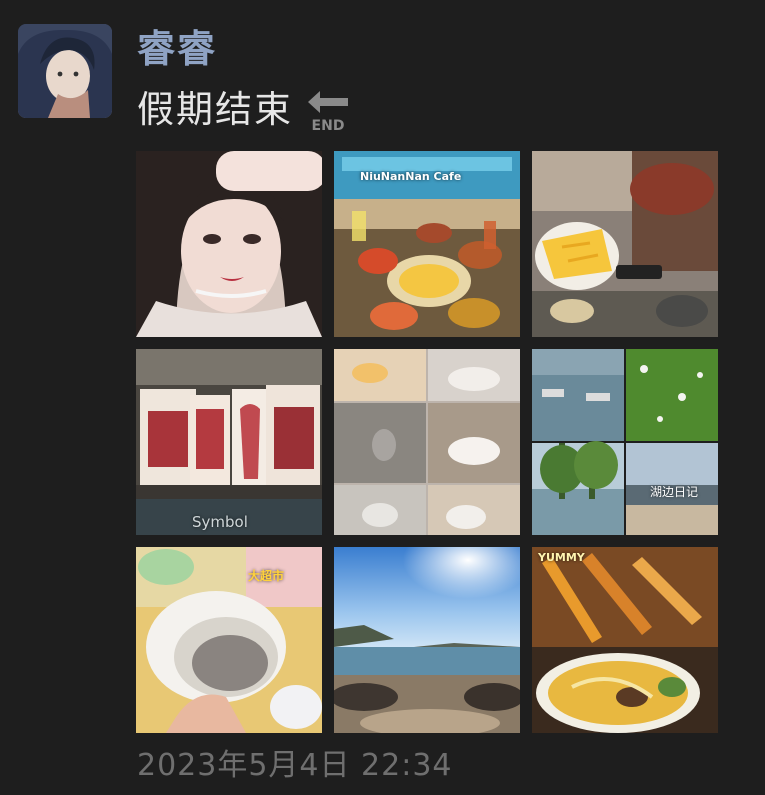 This screenshot has width=765, height=795. What do you see at coordinates (328, 126) in the screenshot?
I see `end-badge-label: END` at bounding box center [328, 126].